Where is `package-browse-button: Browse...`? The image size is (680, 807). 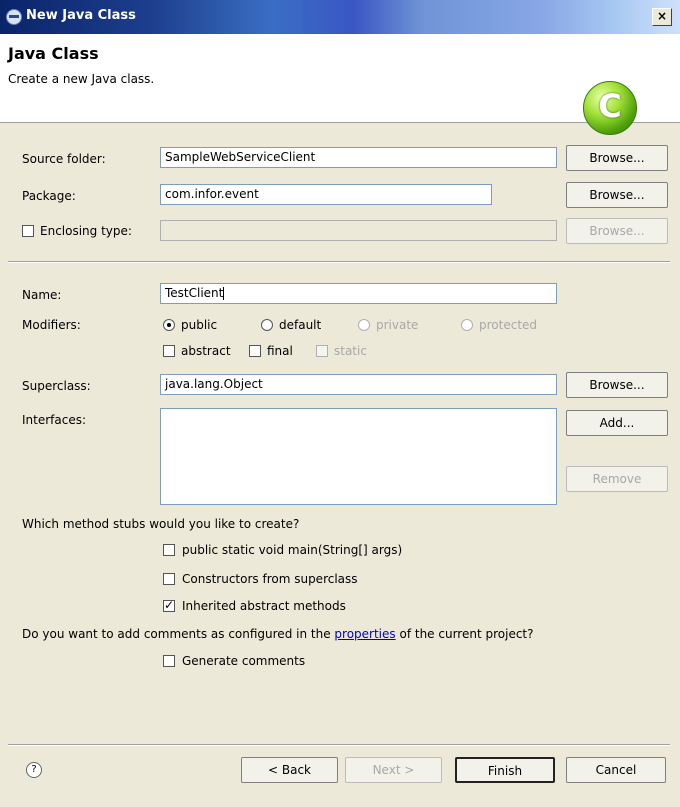 package-browse-button: Browse... is located at coordinates (617, 195).